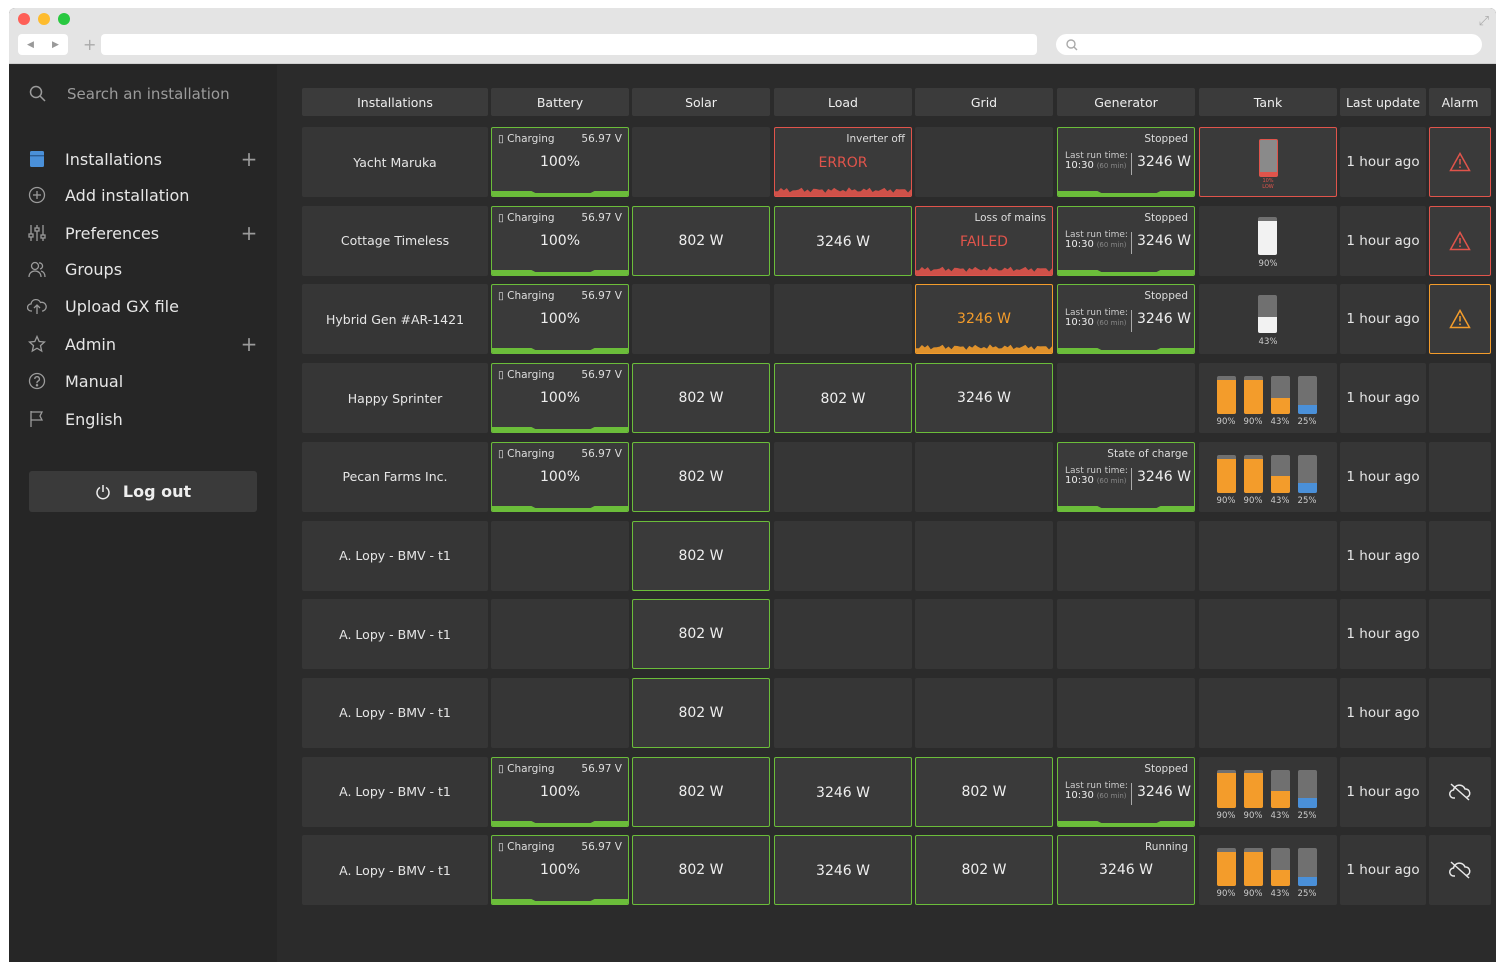  Describe the element at coordinates (24, 19) in the screenshot. I see `close-window-icon` at that location.